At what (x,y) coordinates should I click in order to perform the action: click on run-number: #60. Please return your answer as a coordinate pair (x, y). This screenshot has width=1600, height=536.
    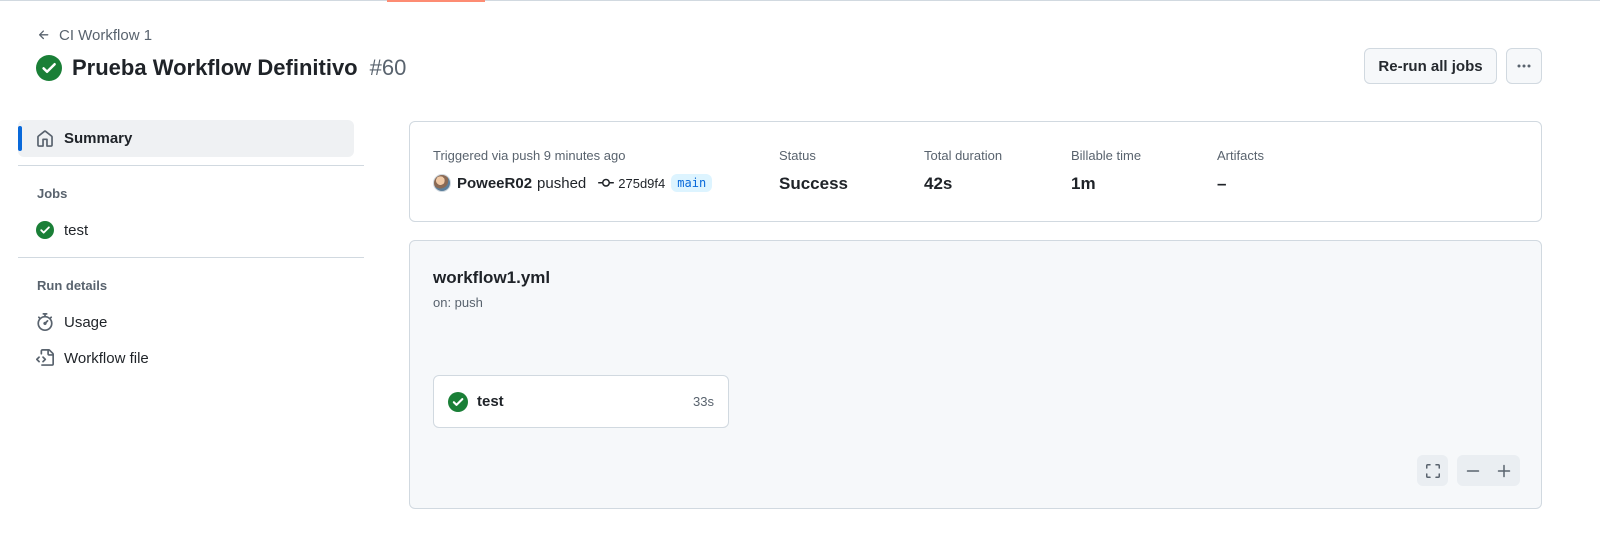
    Looking at the image, I should click on (388, 67).